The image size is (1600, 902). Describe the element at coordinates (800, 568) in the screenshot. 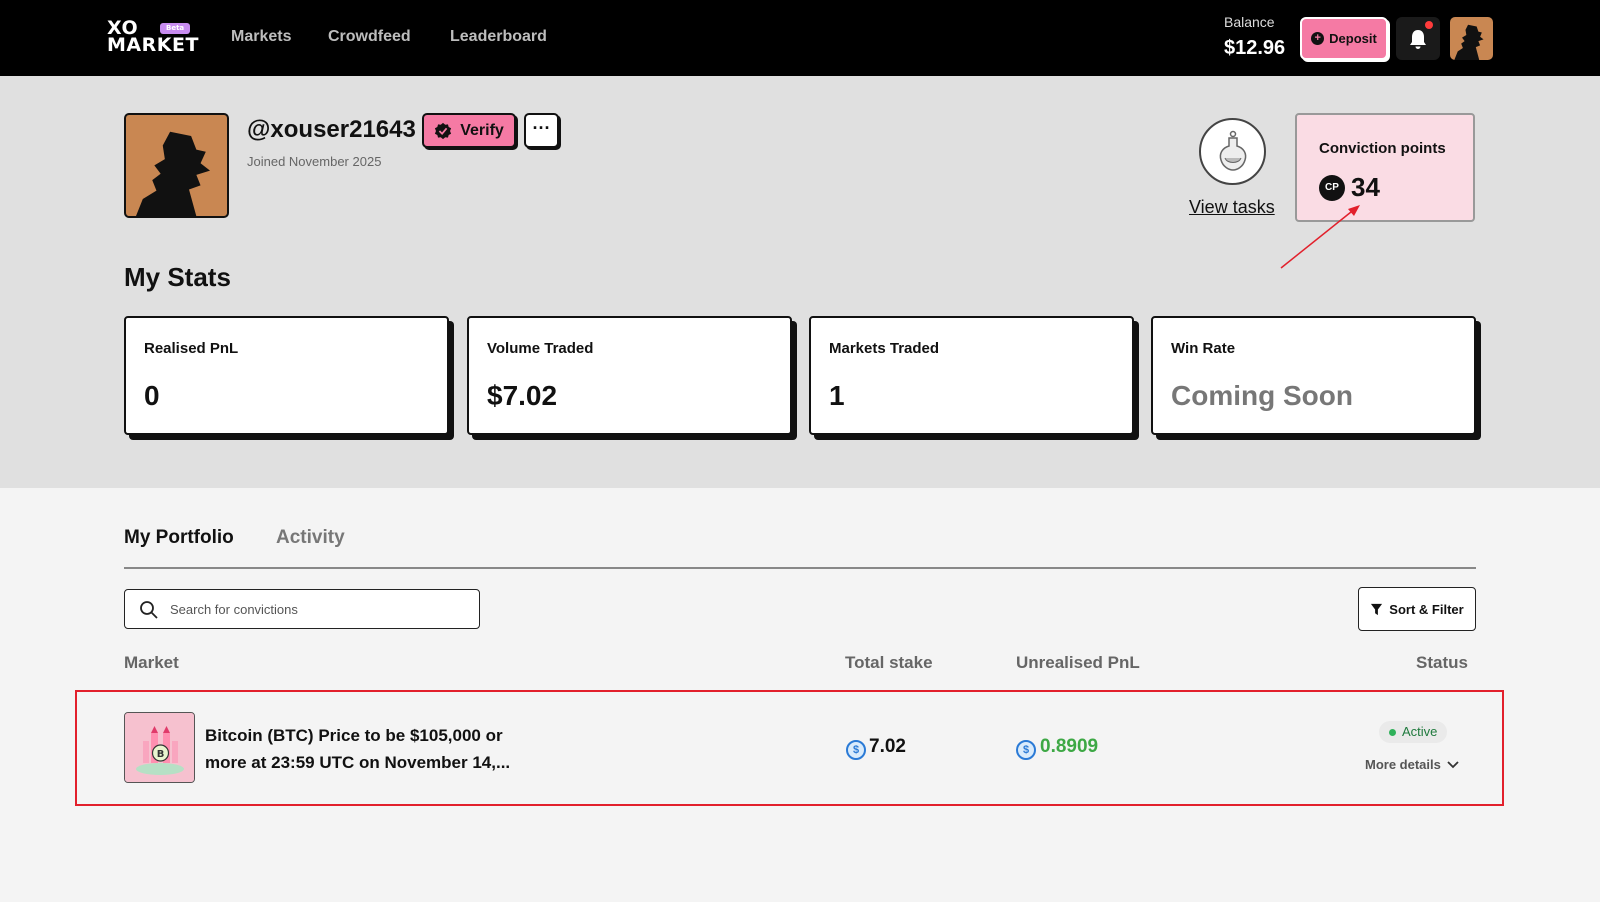

I see `tab-divider` at that location.